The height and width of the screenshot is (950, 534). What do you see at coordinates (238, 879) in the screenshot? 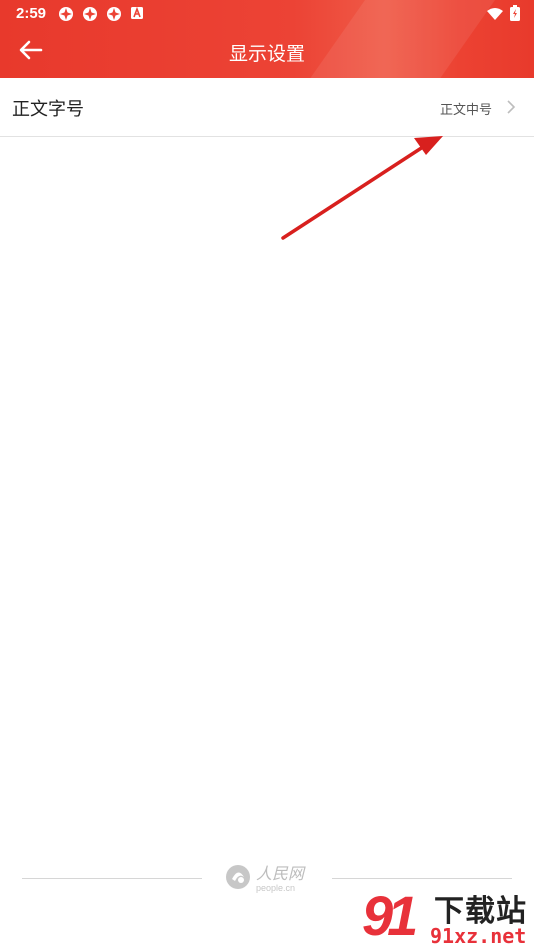
I see `people-logo-icon` at bounding box center [238, 879].